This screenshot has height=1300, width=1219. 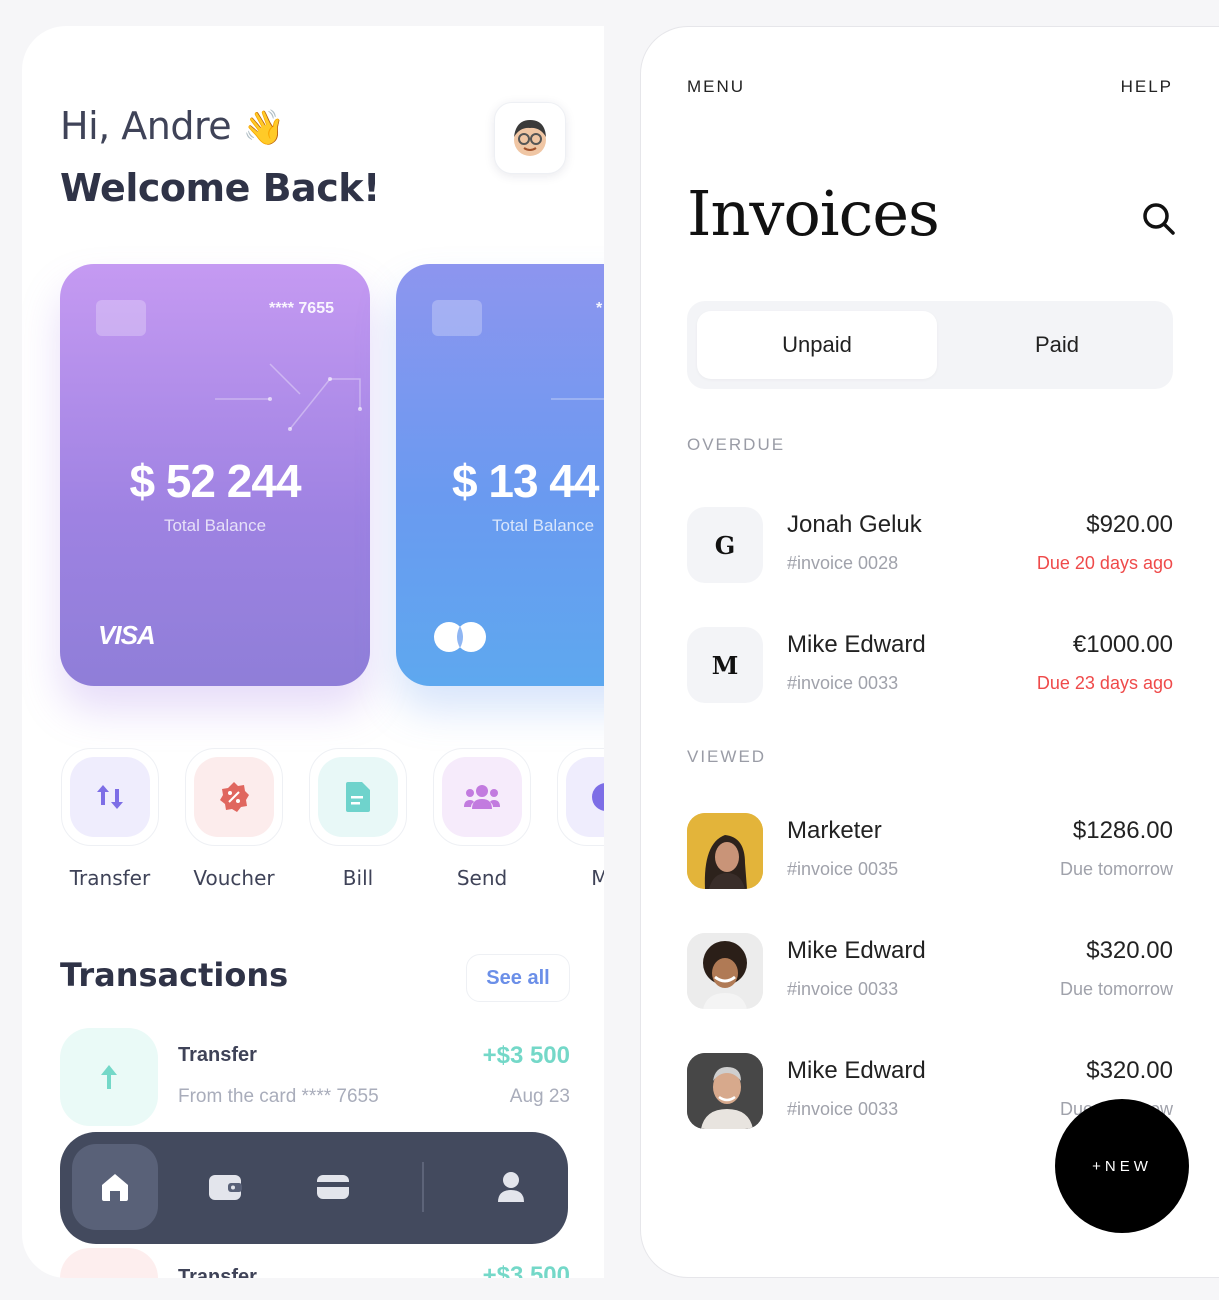 I want to click on card-visa: **** 7655 $ 52 244 Total Balance VISA, so click(x=215, y=475).